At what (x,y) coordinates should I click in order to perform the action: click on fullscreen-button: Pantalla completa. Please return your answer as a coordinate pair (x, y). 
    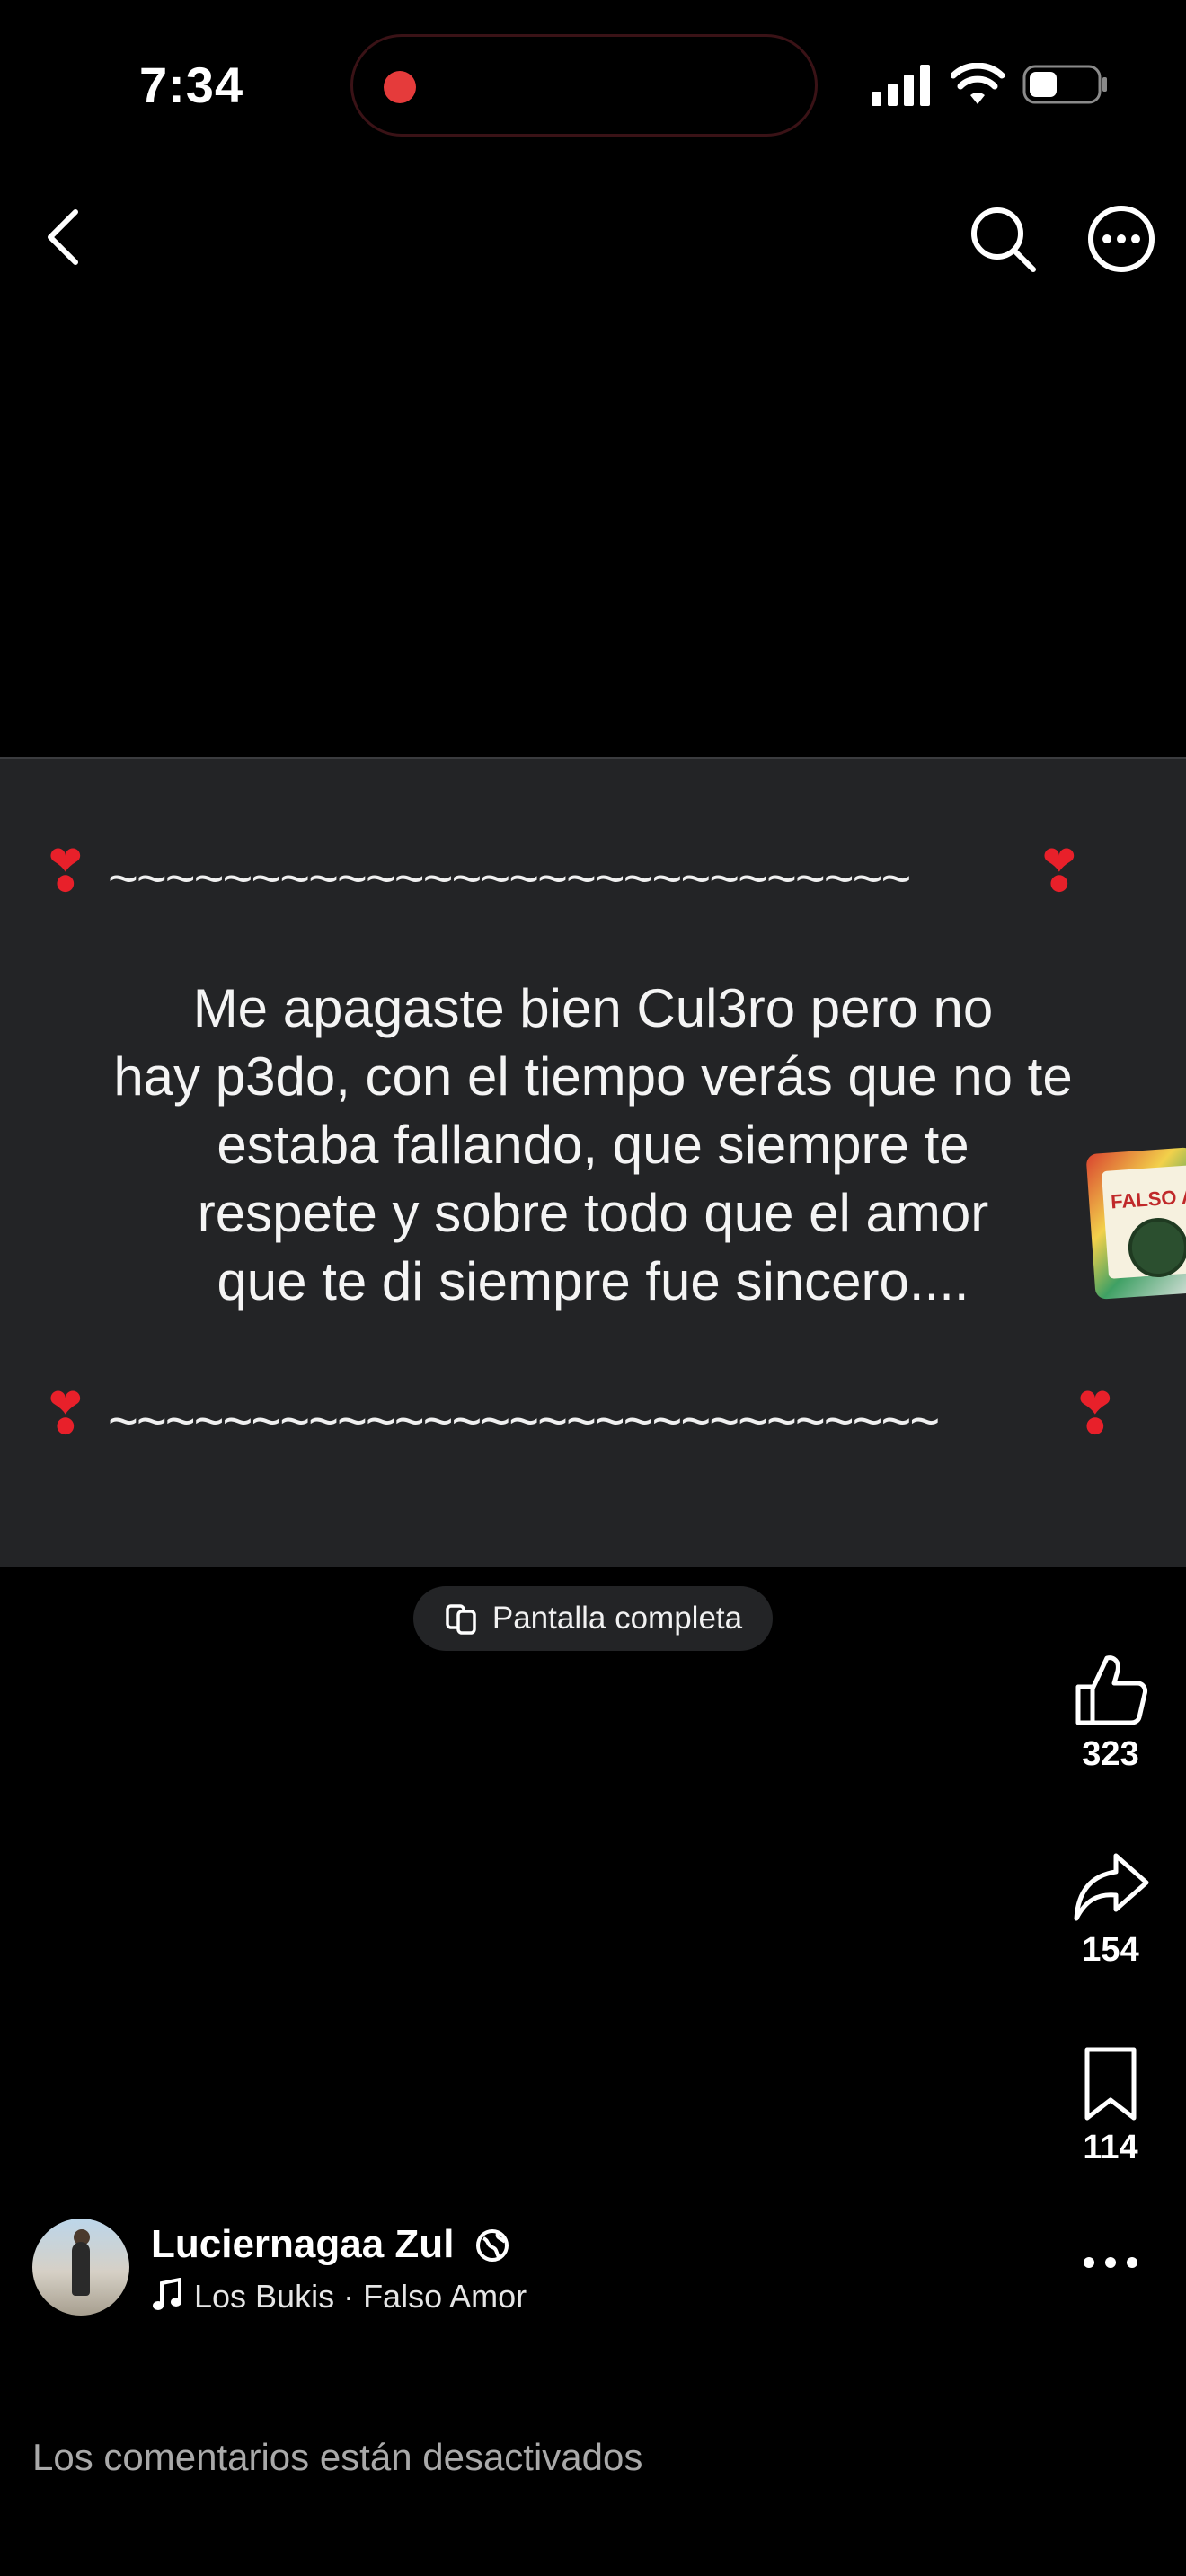
    Looking at the image, I should click on (593, 1618).